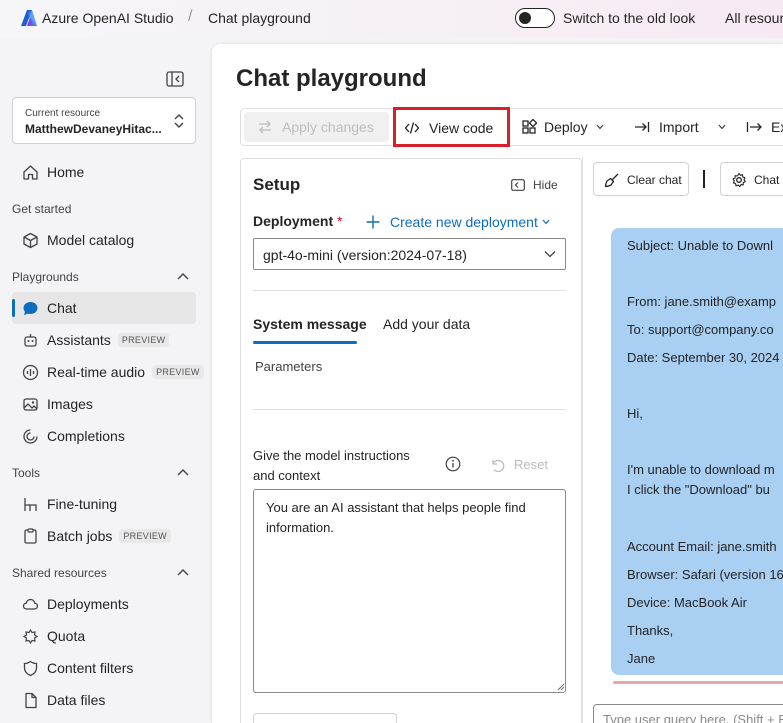 The width and height of the screenshot is (783, 723). Describe the element at coordinates (701, 469) in the screenshot. I see `message-line: I'm unable to download m` at that location.